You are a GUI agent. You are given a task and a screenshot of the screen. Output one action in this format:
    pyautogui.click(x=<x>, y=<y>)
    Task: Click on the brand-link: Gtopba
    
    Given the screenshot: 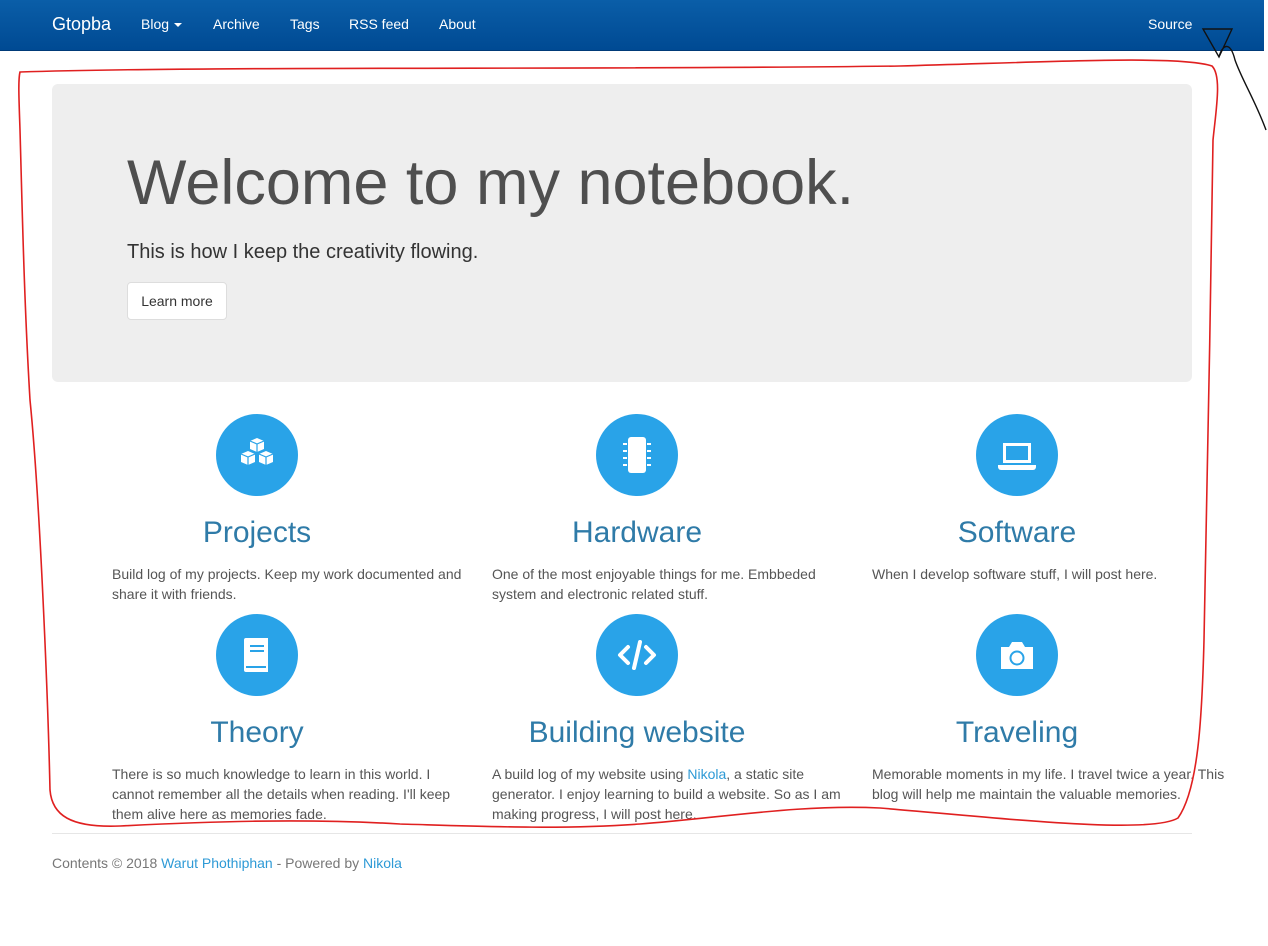 What is the action you would take?
    pyautogui.click(x=81, y=24)
    